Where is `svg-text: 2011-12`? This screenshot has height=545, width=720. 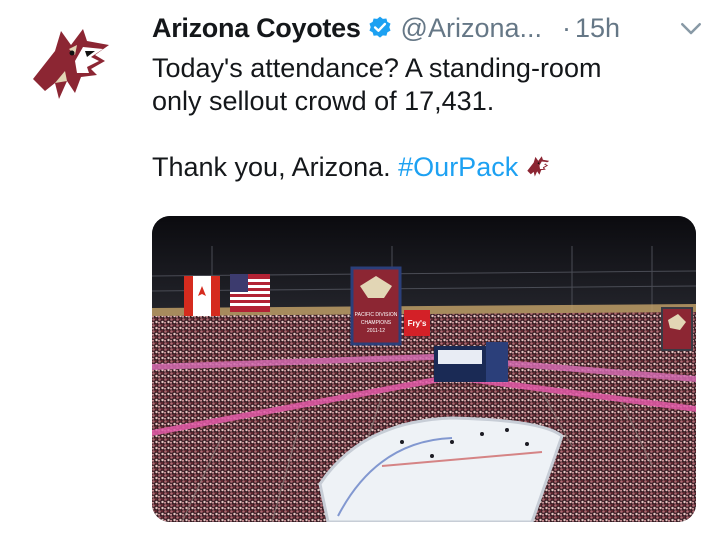
svg-text: 2011-12 is located at coordinates (376, 331).